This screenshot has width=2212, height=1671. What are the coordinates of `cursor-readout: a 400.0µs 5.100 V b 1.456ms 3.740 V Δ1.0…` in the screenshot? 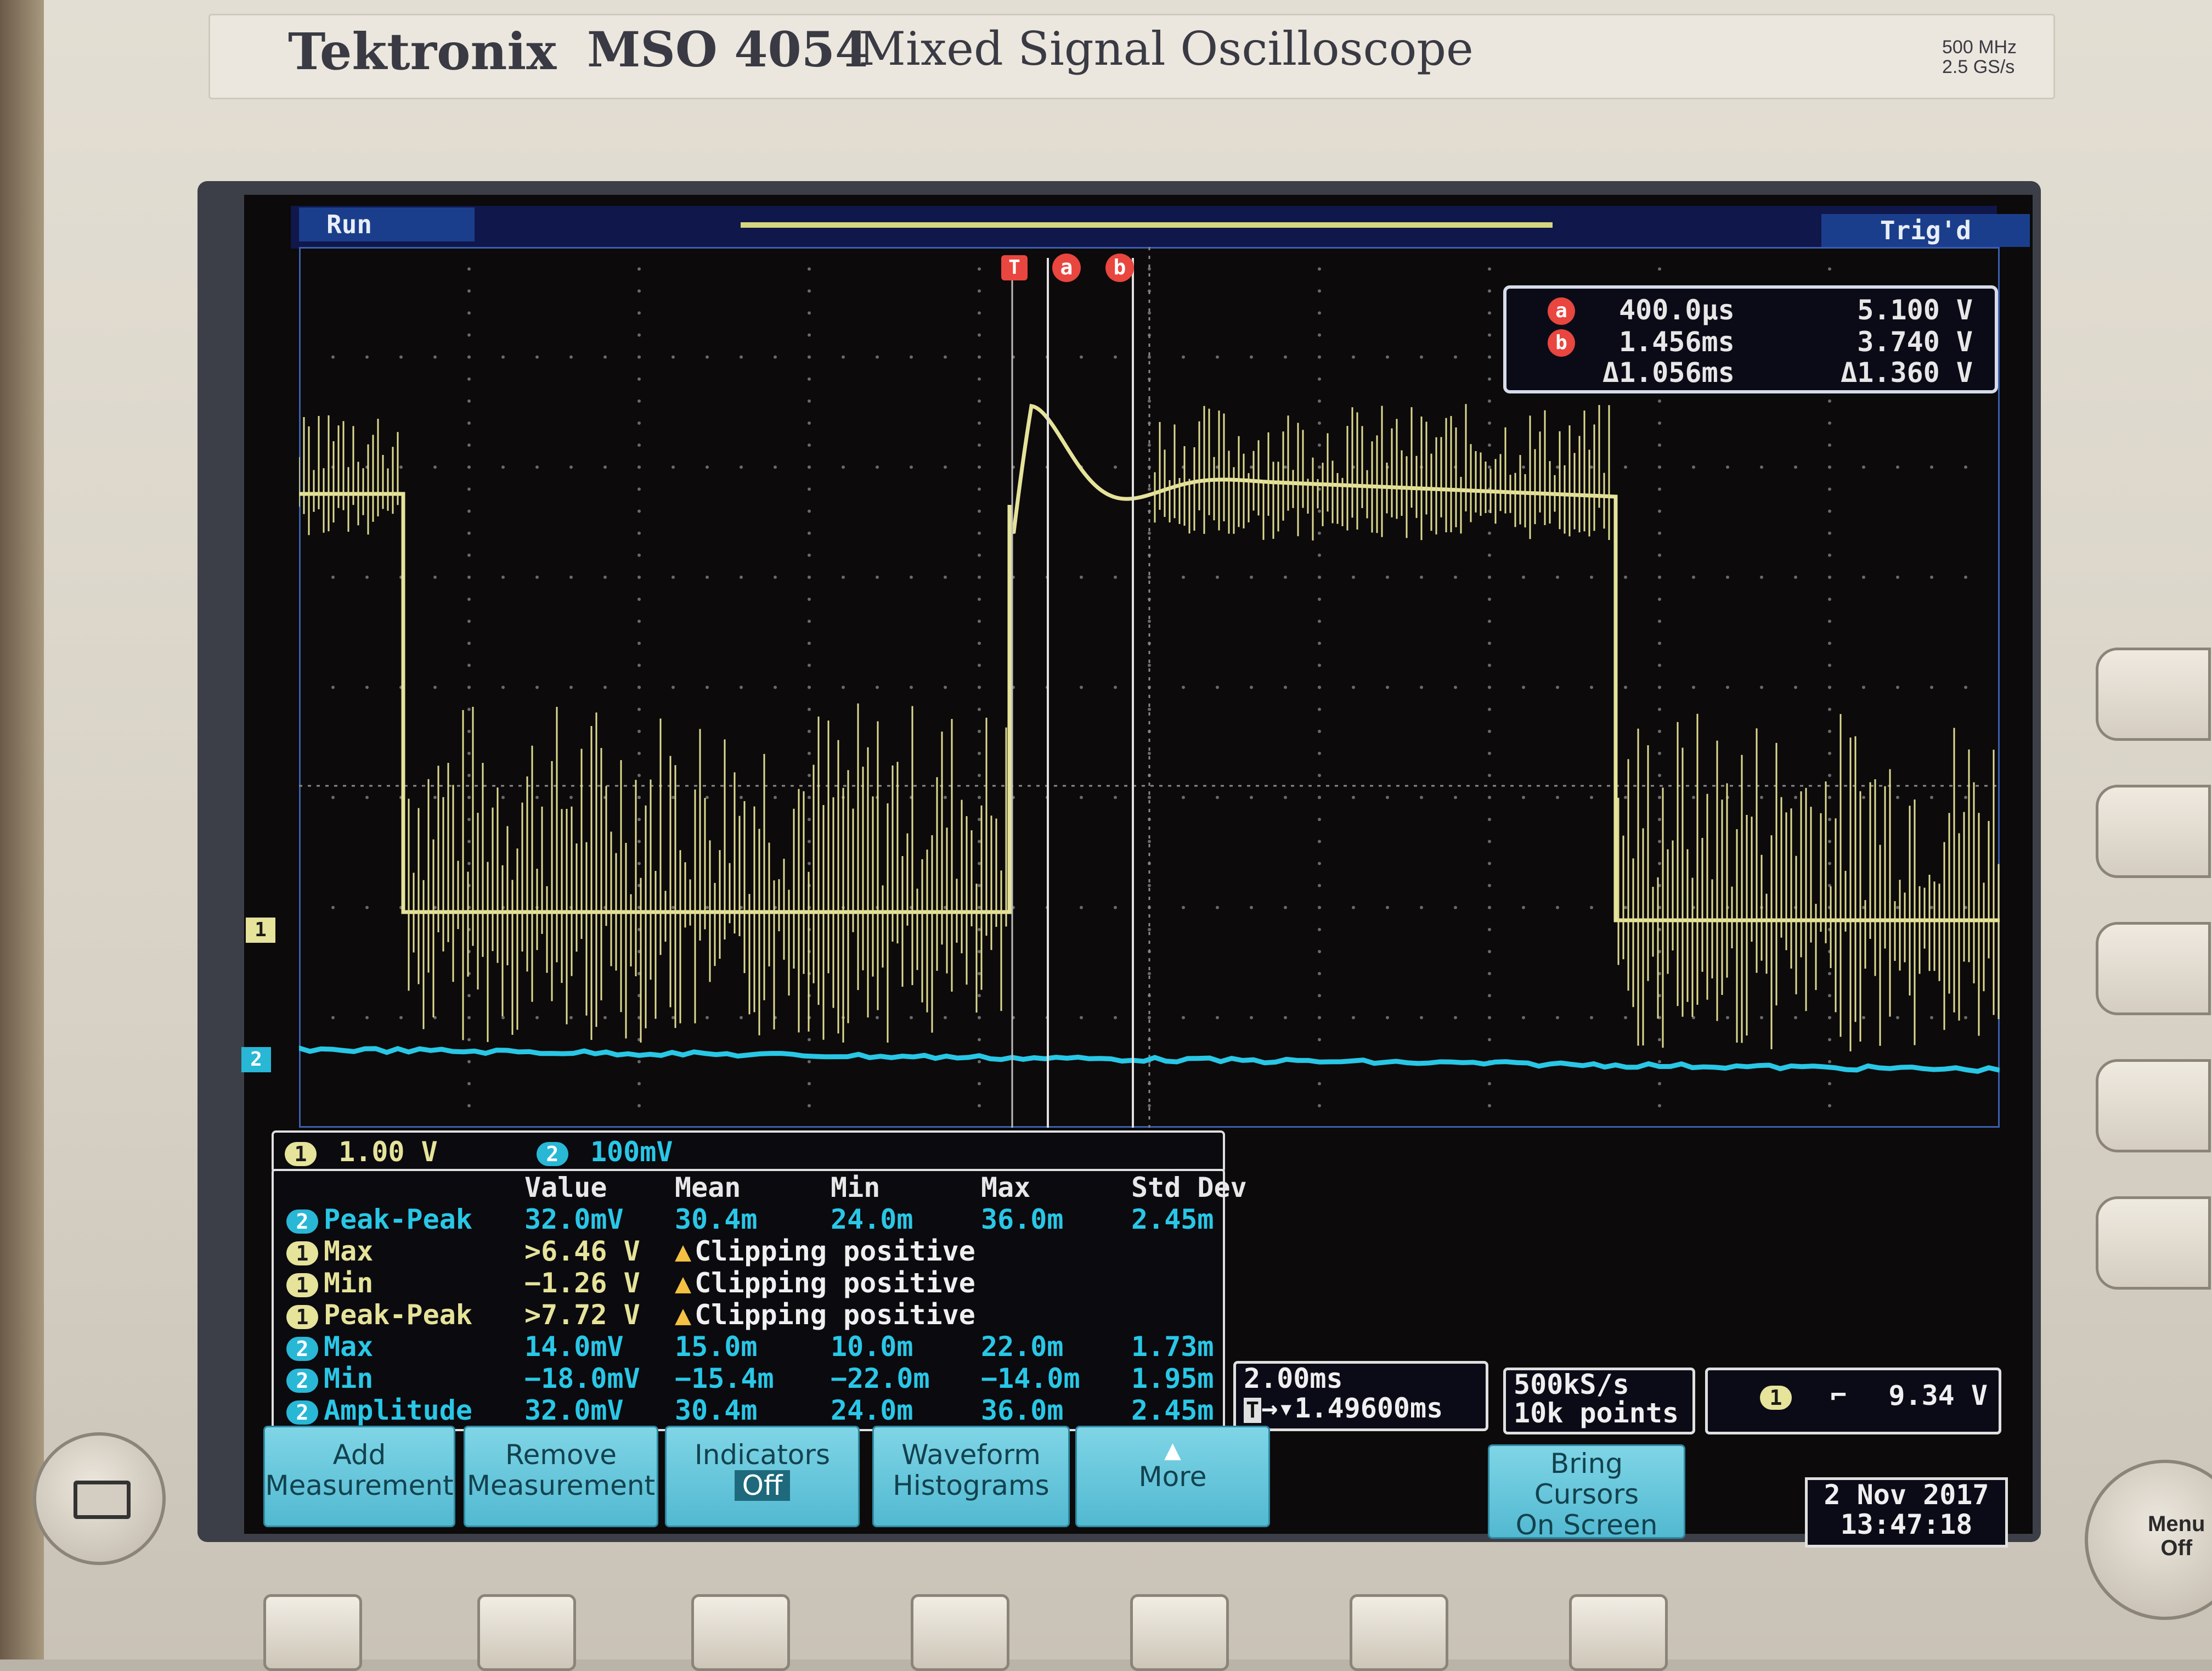 It's located at (1751, 339).